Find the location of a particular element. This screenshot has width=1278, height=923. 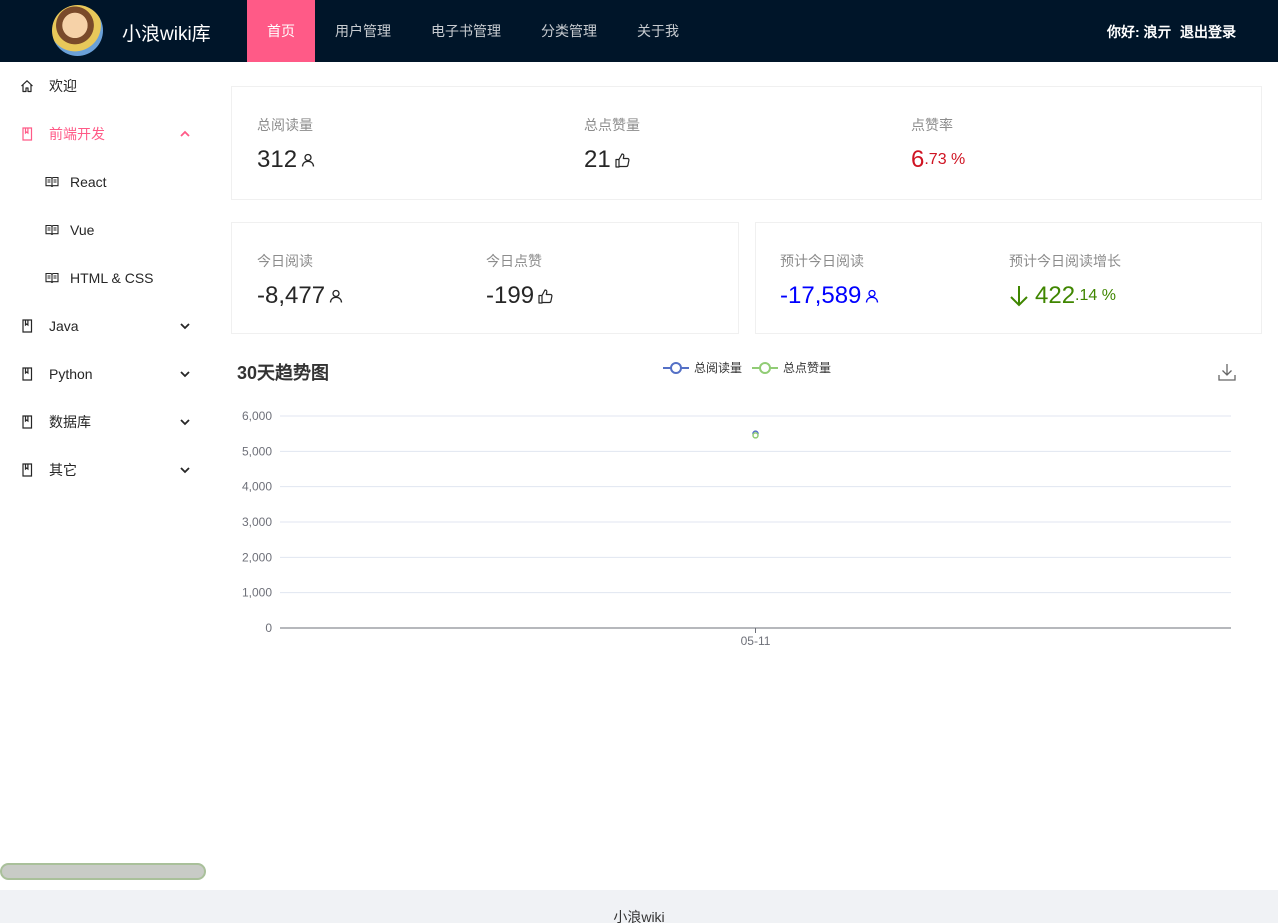

top-nav: 首页 用户管理 电子书管理 分类管理 关于我 is located at coordinates (473, 31).